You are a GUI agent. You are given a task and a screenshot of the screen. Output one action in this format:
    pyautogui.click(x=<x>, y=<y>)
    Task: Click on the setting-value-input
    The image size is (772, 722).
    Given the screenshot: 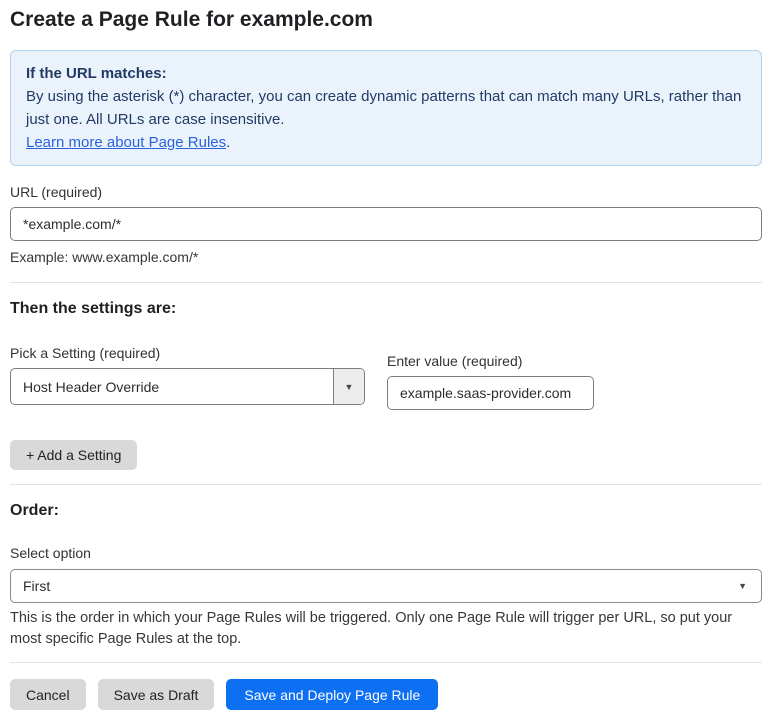 What is the action you would take?
    pyautogui.click(x=490, y=393)
    